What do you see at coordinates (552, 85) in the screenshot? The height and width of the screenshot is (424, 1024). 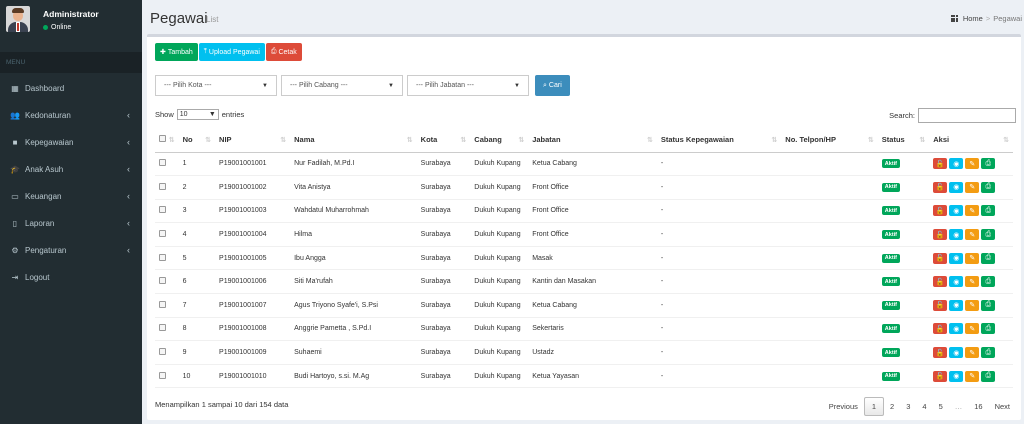 I see `search-button: ⌕ Cari` at bounding box center [552, 85].